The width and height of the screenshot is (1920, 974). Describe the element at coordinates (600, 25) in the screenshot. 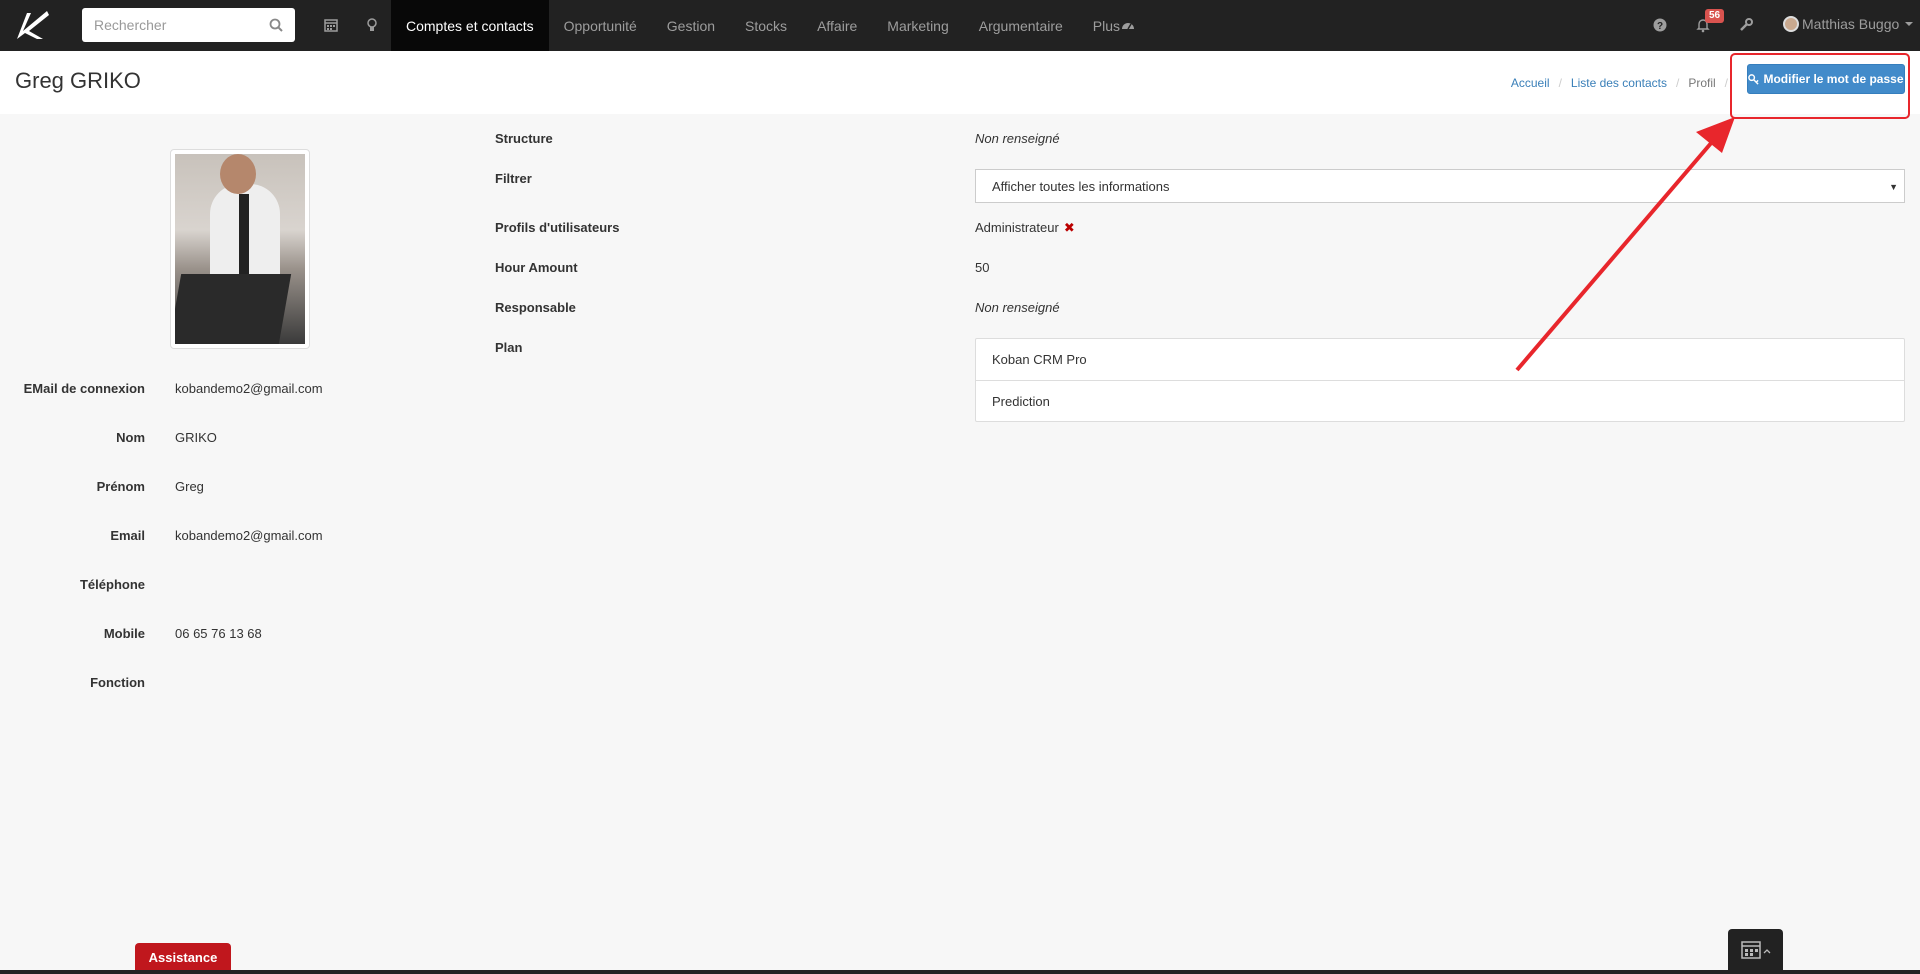

I see `nav-opportunite: Opportunité` at that location.